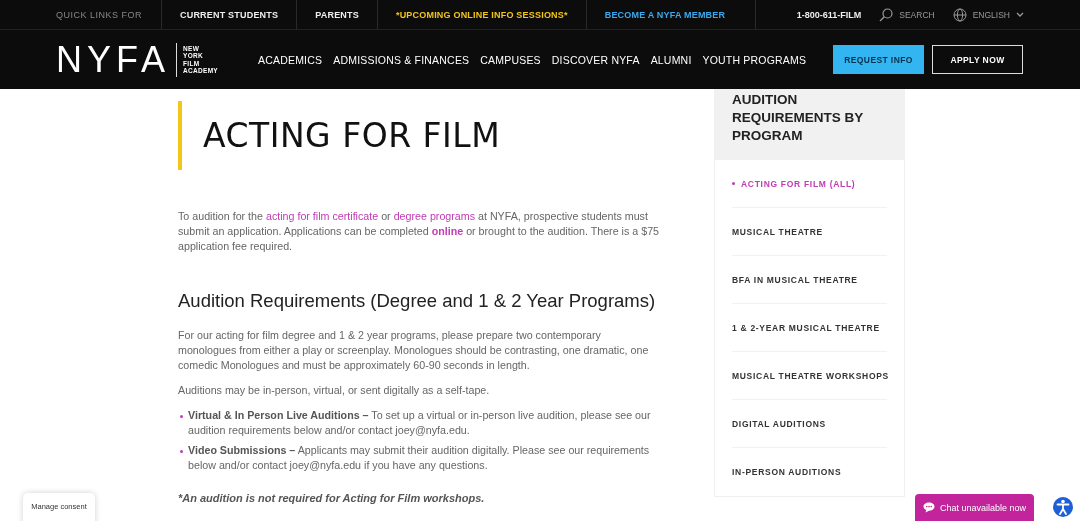 Image resolution: width=1080 pixels, height=521 pixels. Describe the element at coordinates (419, 231) in the screenshot. I see `intro-paragraph: To audition for the acting for film certificate or degree programs at NYFA, prospective students must submit an application. Applications can be completed online or brought to the audition. There is a $75 application fee required.` at that location.